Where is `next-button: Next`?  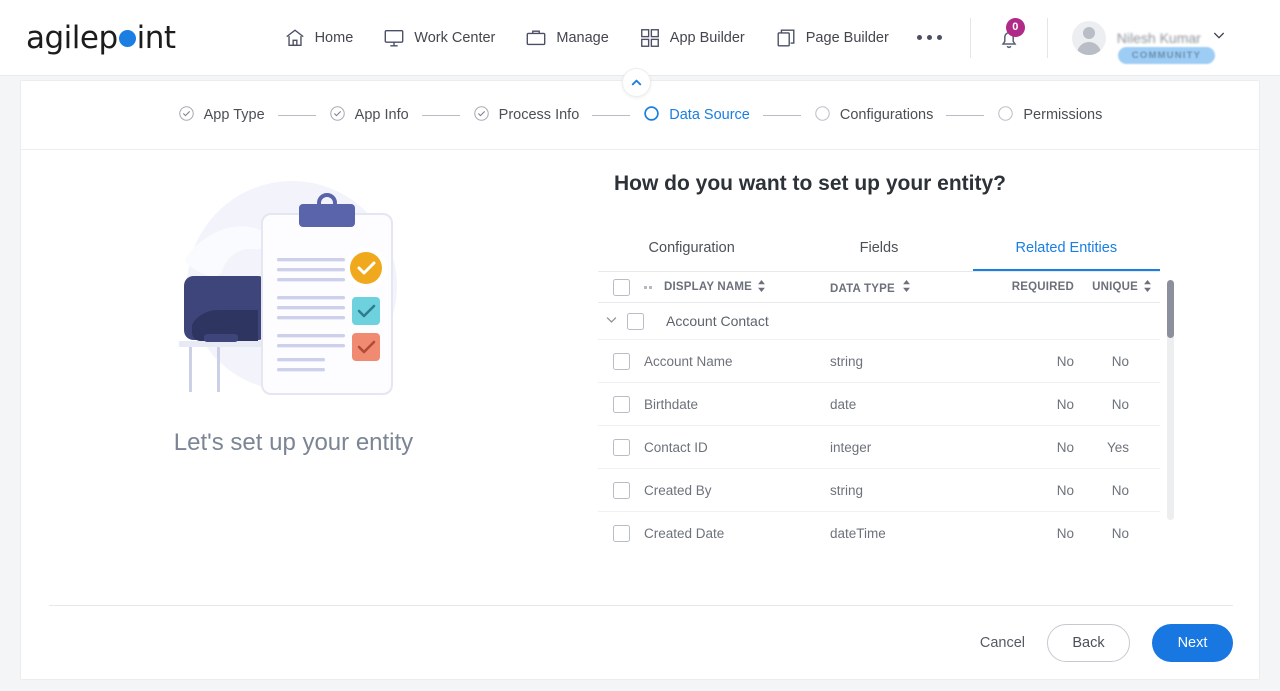 next-button: Next is located at coordinates (1192, 642).